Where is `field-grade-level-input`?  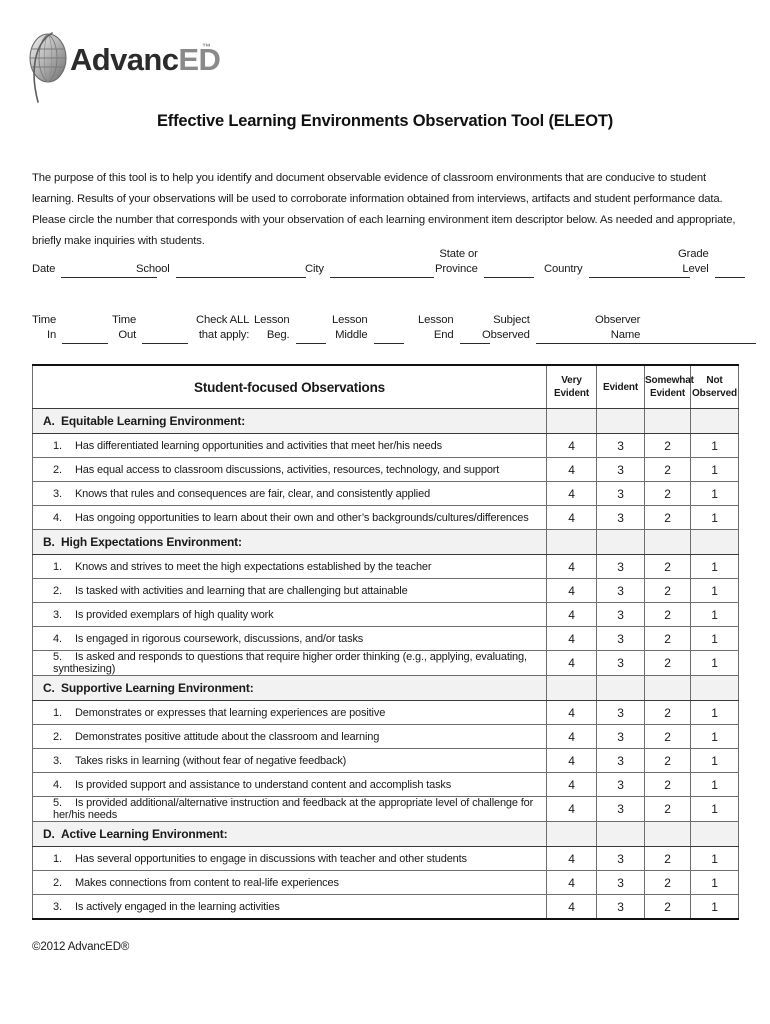 field-grade-level-input is located at coordinates (729, 270).